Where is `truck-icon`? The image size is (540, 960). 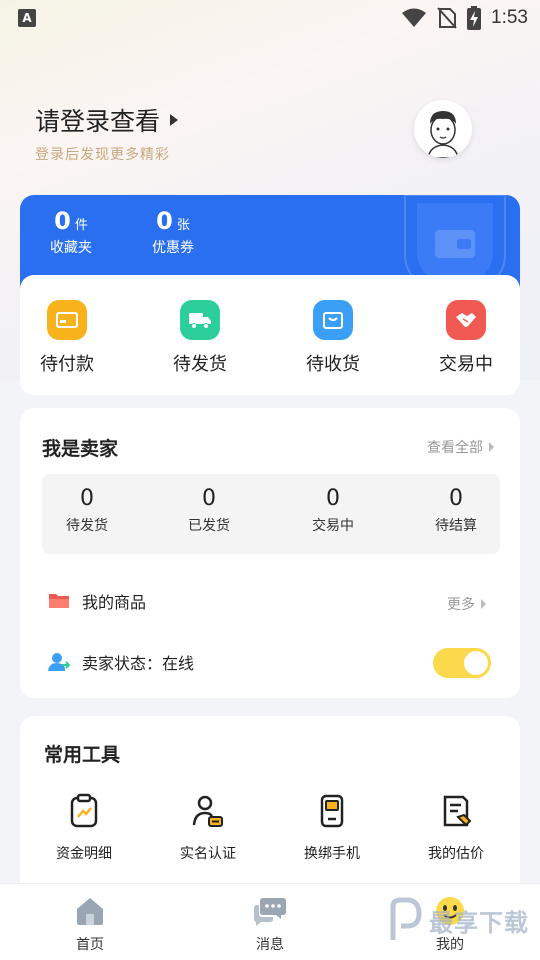
truck-icon is located at coordinates (200, 320).